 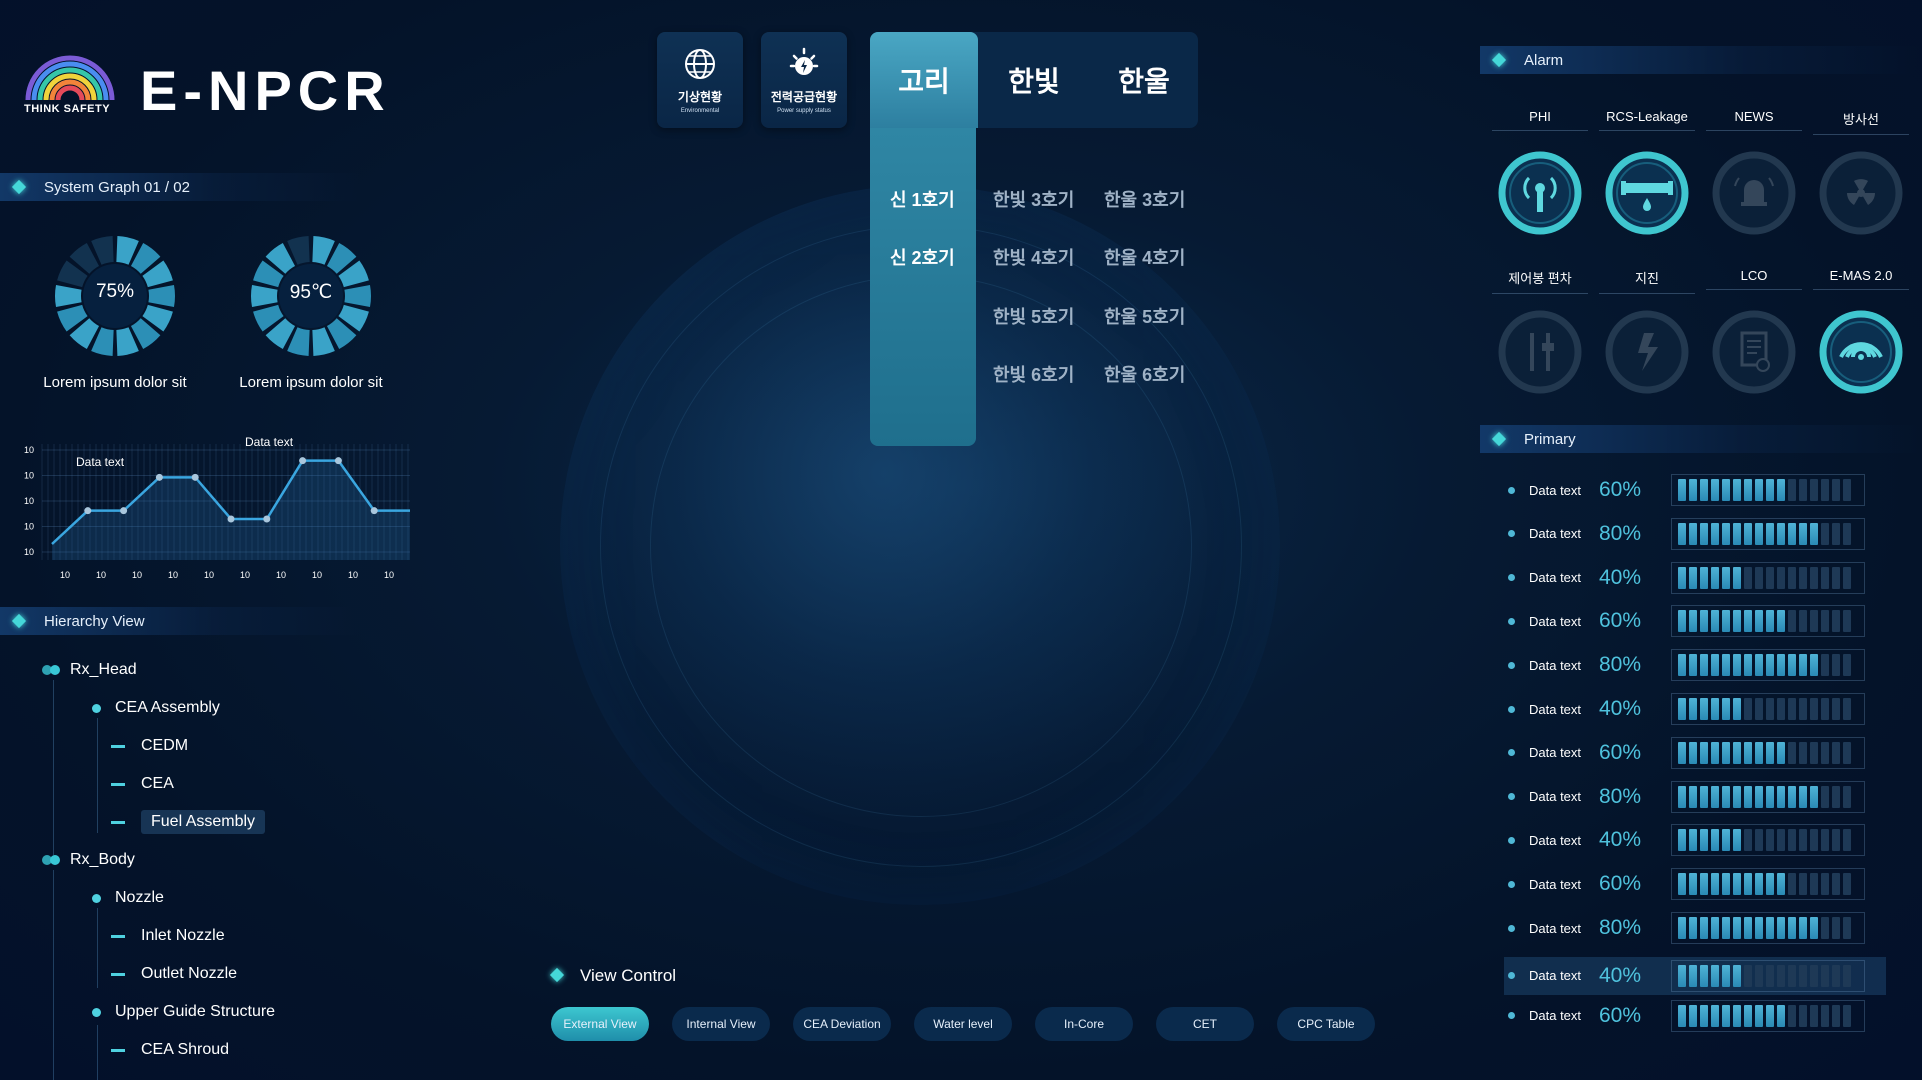 I want to click on tab-hanul: 한울, so click(x=1144, y=80).